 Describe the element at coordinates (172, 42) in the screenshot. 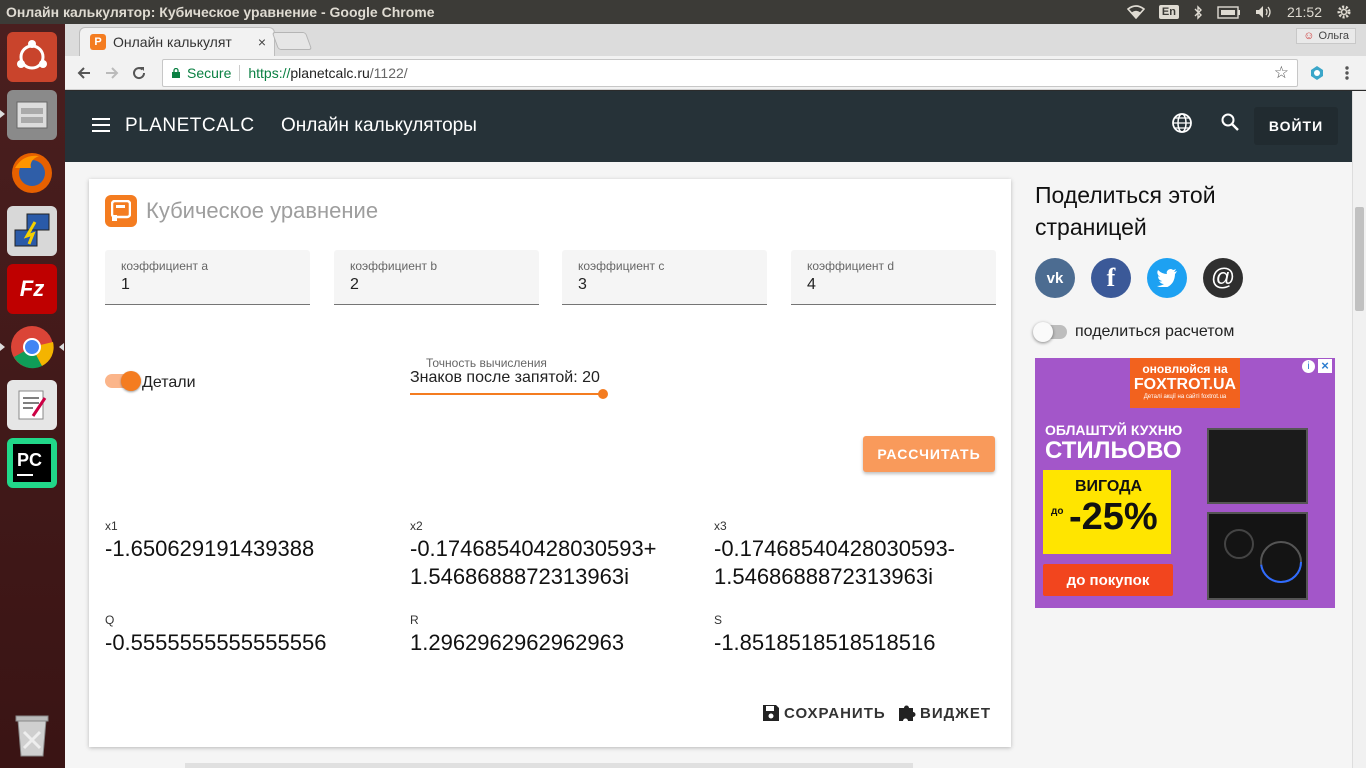

I see `tab-title: Онлайн калькулят` at that location.